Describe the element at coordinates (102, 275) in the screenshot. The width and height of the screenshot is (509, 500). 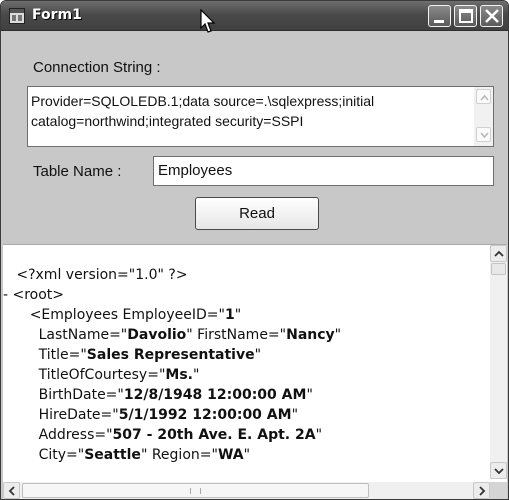
I see `xml-markup: <?xml version="1.0" ?>` at that location.